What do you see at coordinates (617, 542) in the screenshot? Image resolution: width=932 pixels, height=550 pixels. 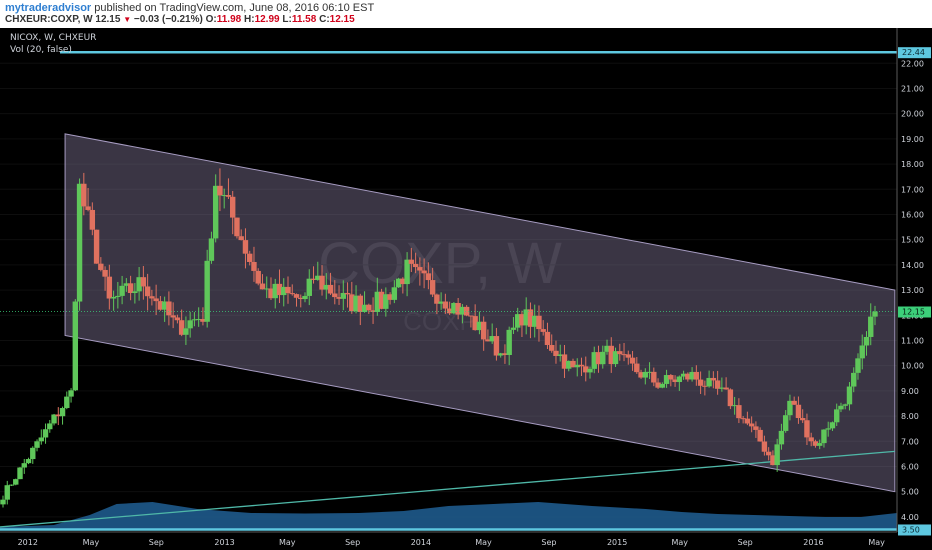 I see `time-tick-label: 2015` at bounding box center [617, 542].